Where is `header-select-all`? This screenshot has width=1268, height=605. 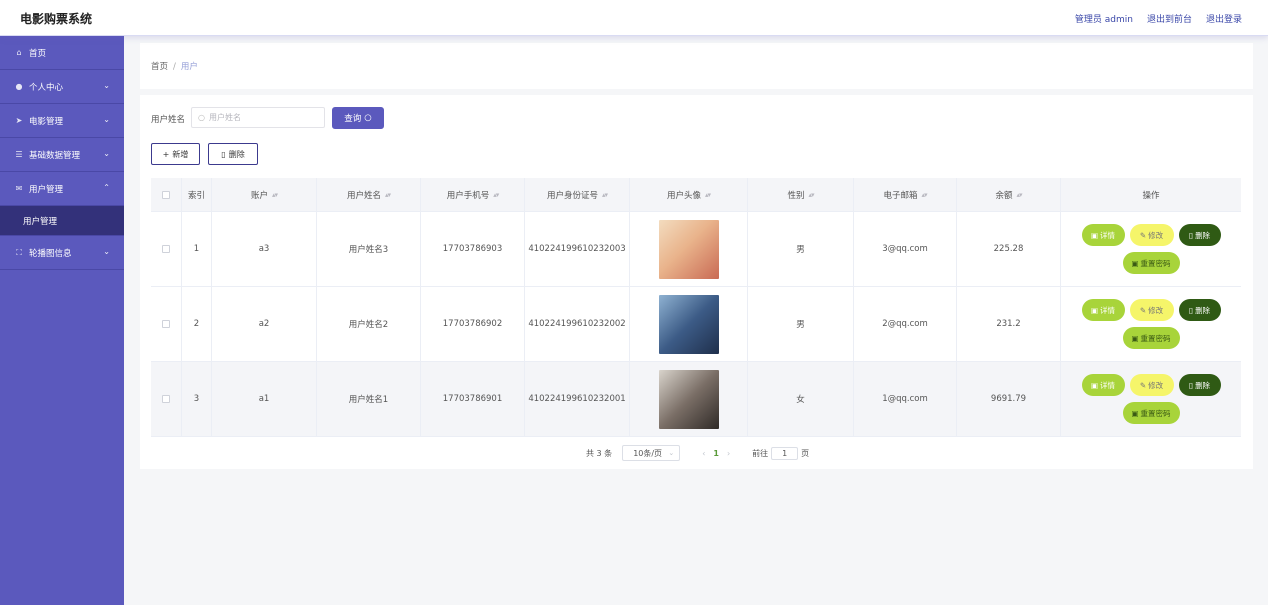 header-select-all is located at coordinates (166, 194).